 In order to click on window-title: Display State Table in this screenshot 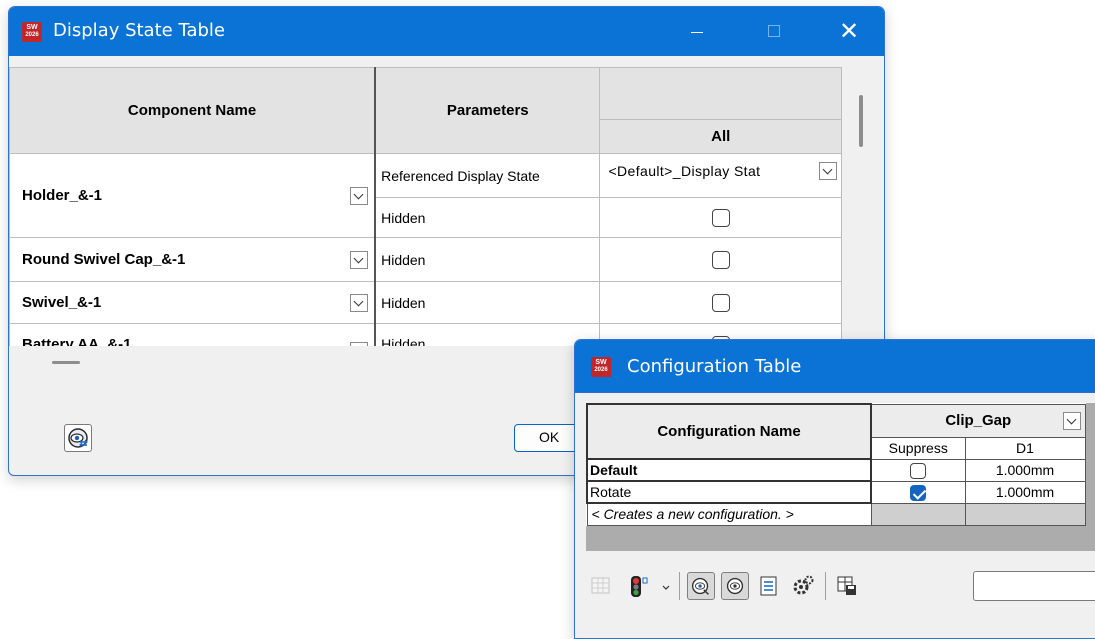, I will do `click(139, 30)`.